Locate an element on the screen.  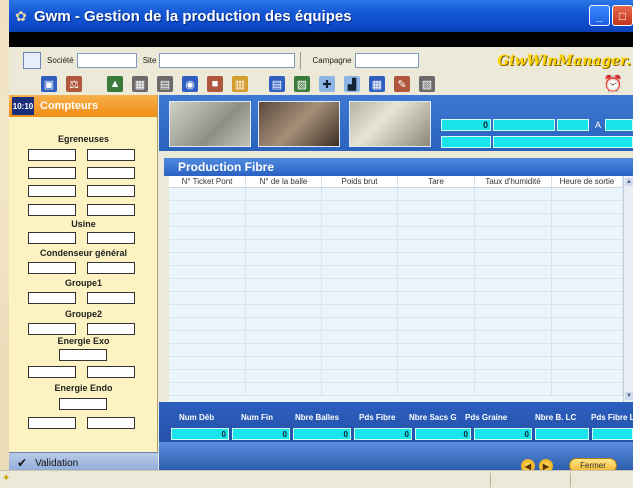
societe-field is located at coordinates (106, 60).